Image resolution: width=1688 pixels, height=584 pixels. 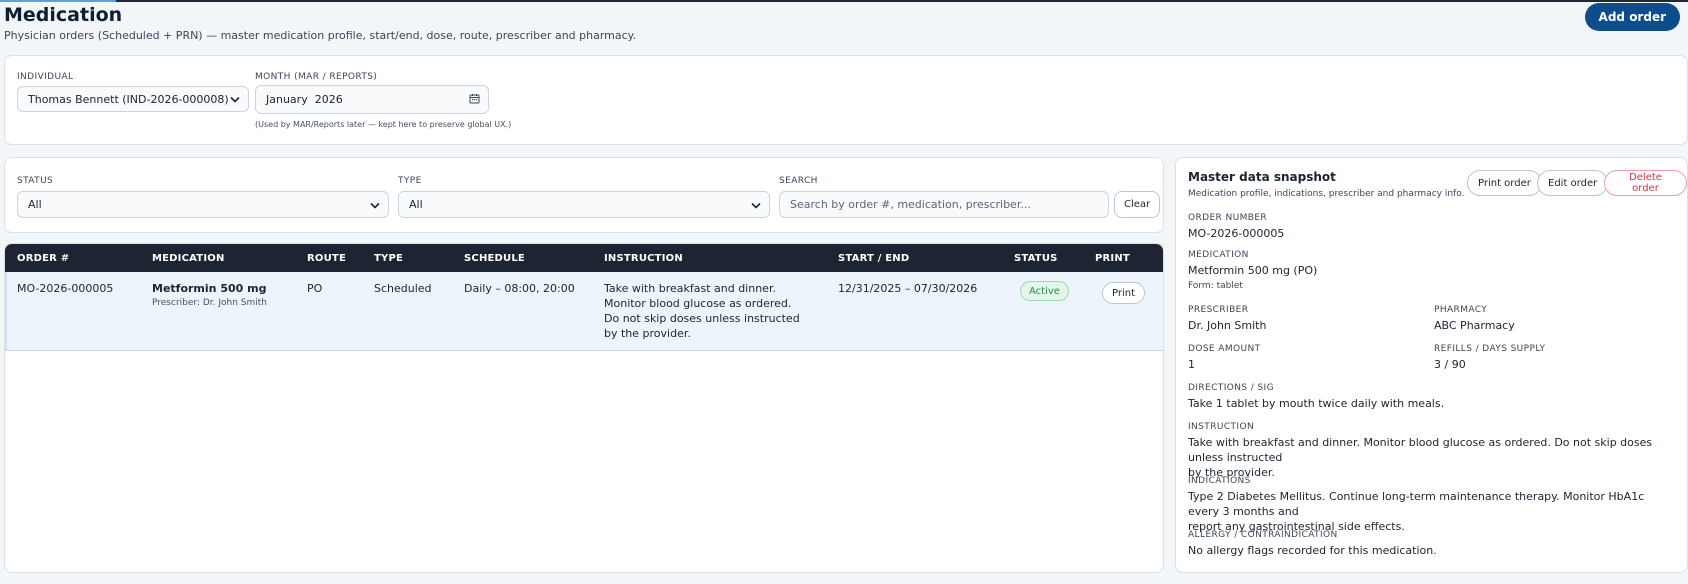 I want to click on medication-value: Metformin 500 mg (PO), so click(x=1253, y=270).